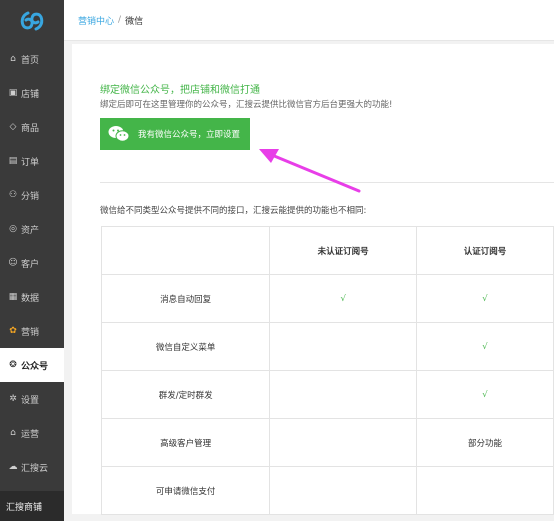 The width and height of the screenshot is (554, 521). Describe the element at coordinates (13, 365) in the screenshot. I see `official-account-icon: ❂` at that location.